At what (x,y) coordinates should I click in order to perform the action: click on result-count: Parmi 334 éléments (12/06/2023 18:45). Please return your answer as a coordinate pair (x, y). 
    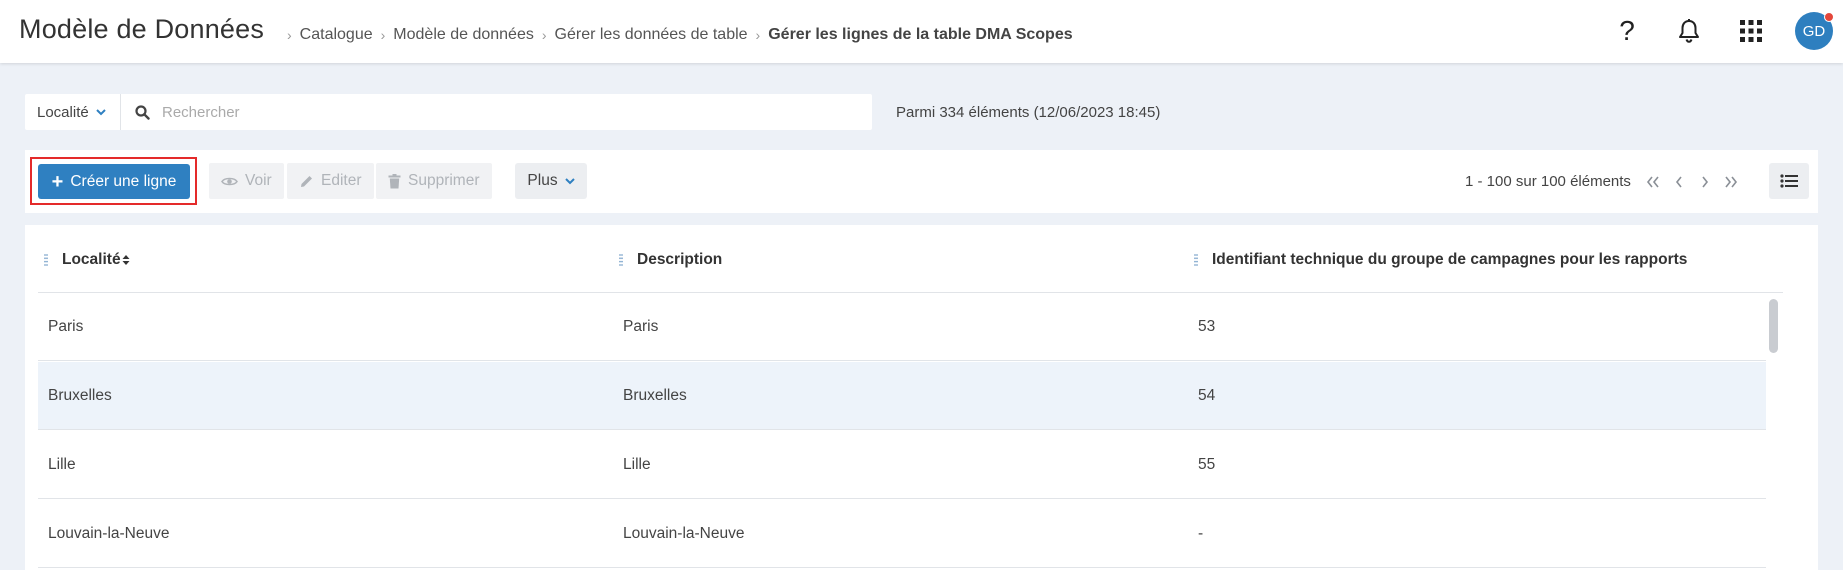
    Looking at the image, I should click on (1028, 112).